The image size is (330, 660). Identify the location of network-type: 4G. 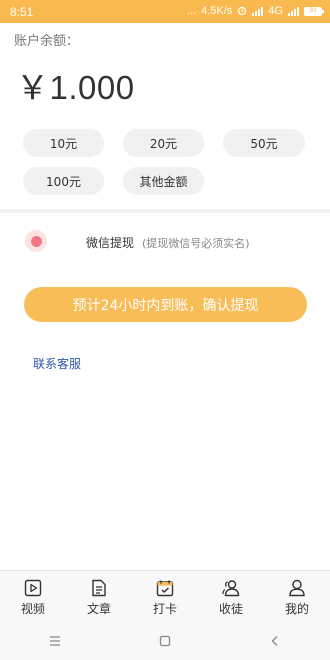
(275, 11).